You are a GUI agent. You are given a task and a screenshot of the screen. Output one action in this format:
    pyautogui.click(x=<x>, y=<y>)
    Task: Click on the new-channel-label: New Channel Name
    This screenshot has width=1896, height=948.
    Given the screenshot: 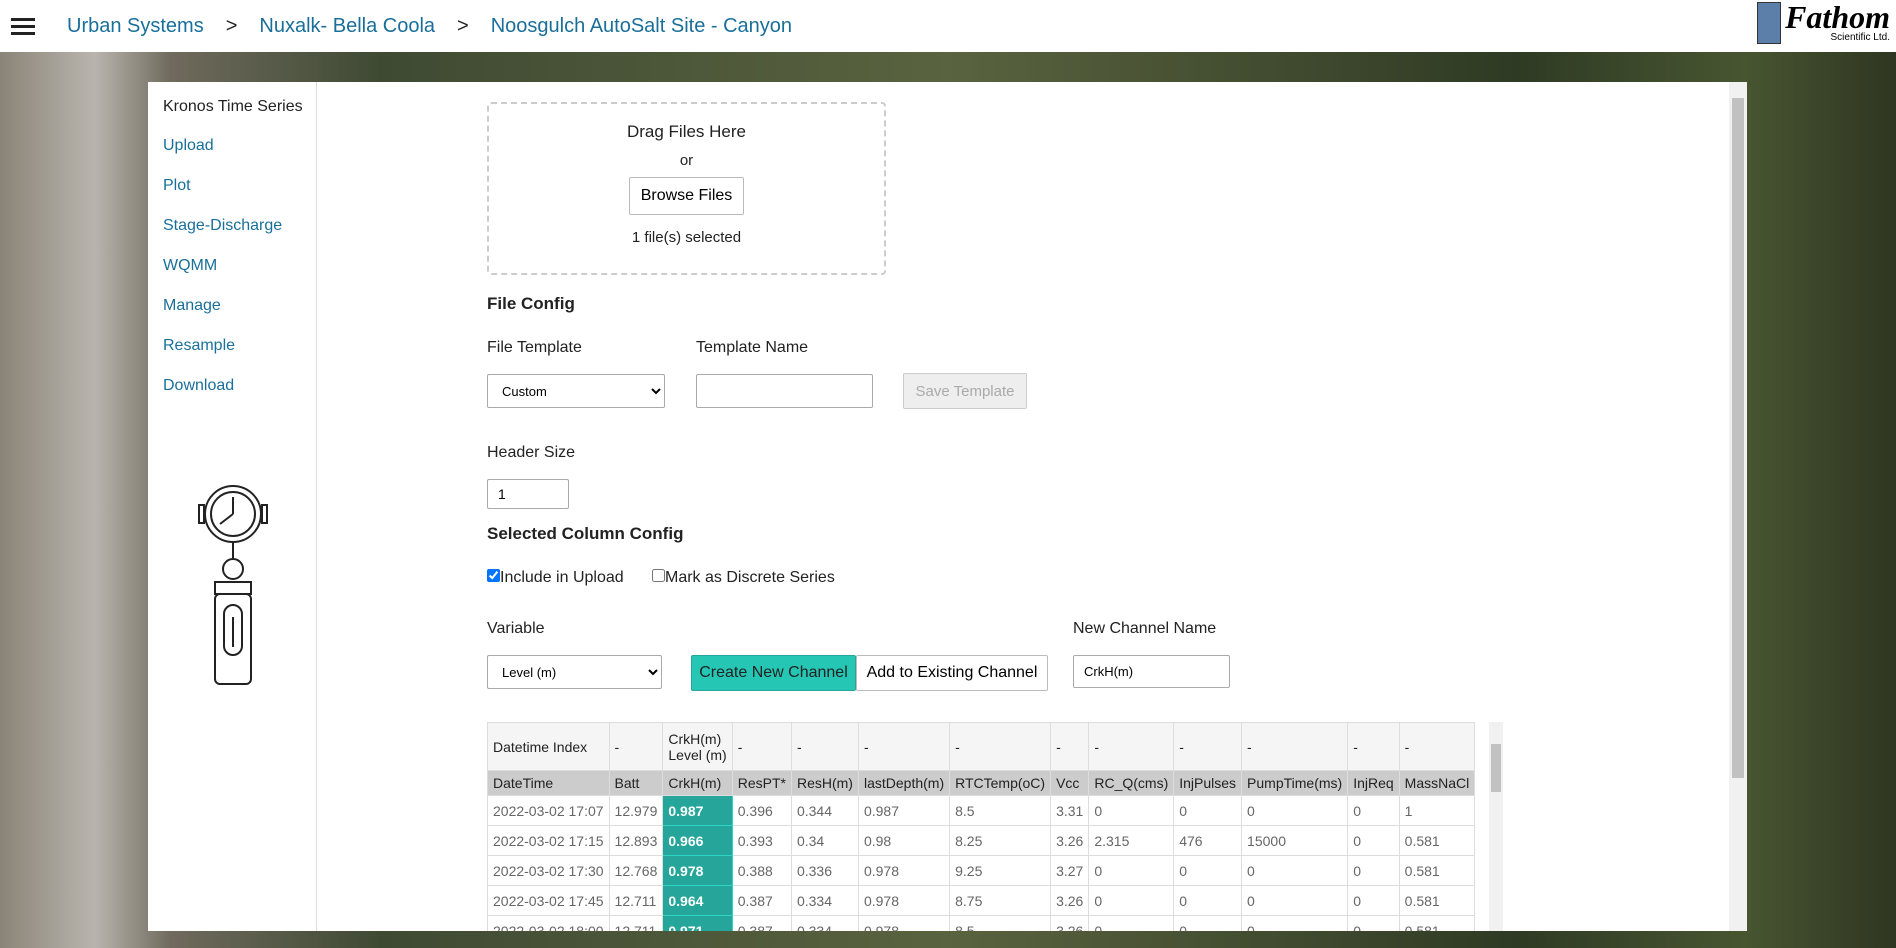 What is the action you would take?
    pyautogui.click(x=1145, y=628)
    